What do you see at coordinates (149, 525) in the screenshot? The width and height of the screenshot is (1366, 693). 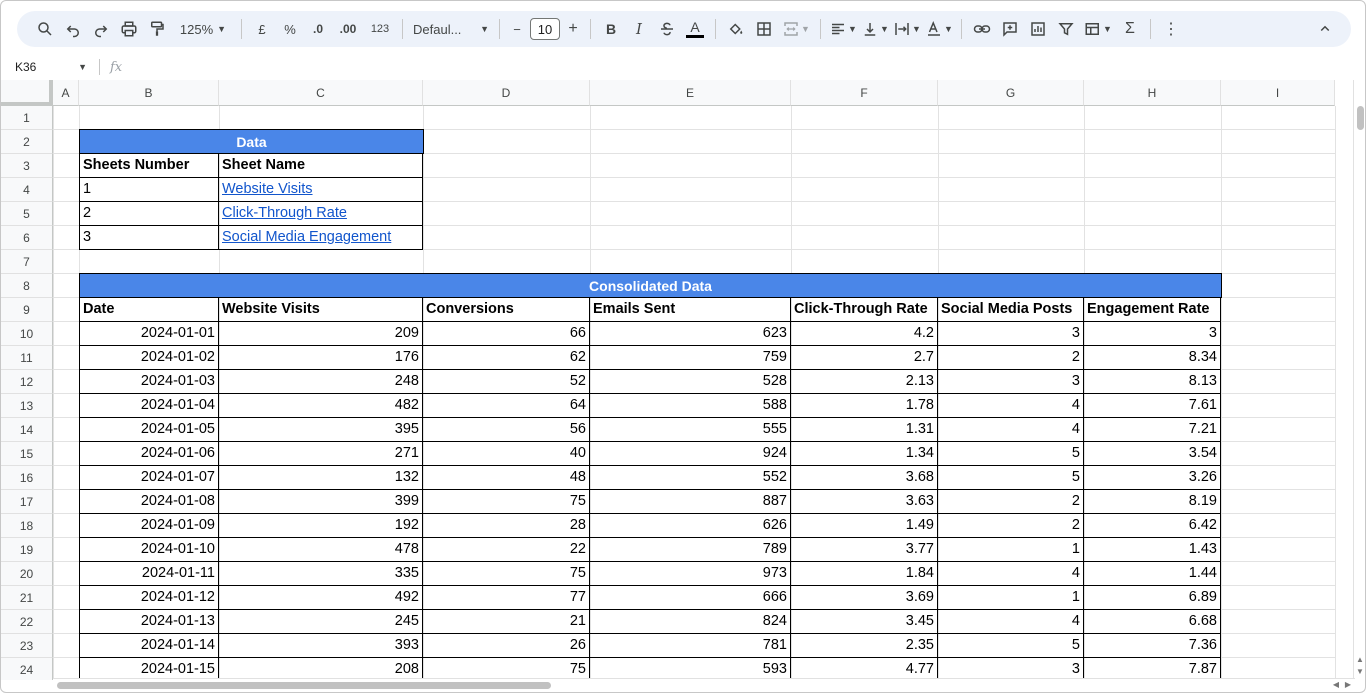 I see `date-cell: 2024-01-09` at bounding box center [149, 525].